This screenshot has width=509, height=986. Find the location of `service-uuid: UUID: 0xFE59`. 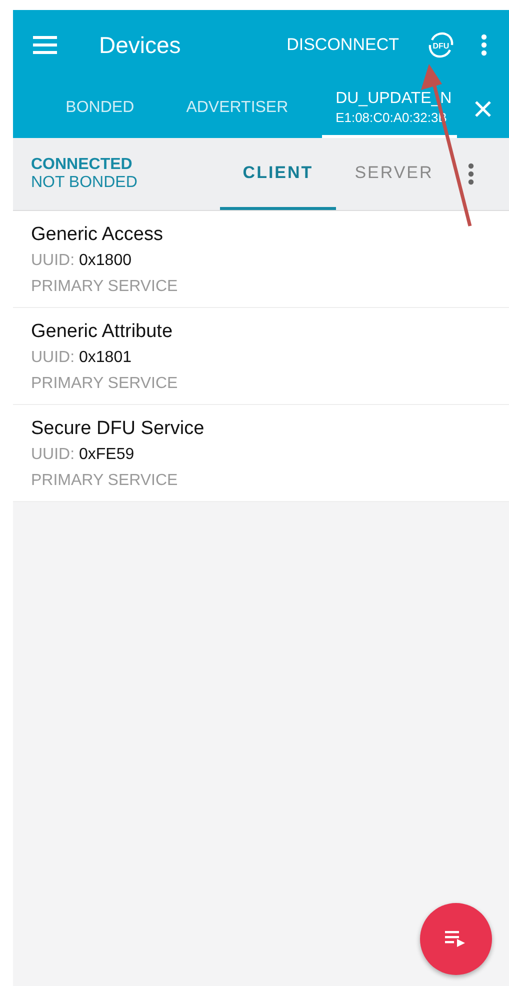

service-uuid: UUID: 0xFE59 is located at coordinates (83, 455).